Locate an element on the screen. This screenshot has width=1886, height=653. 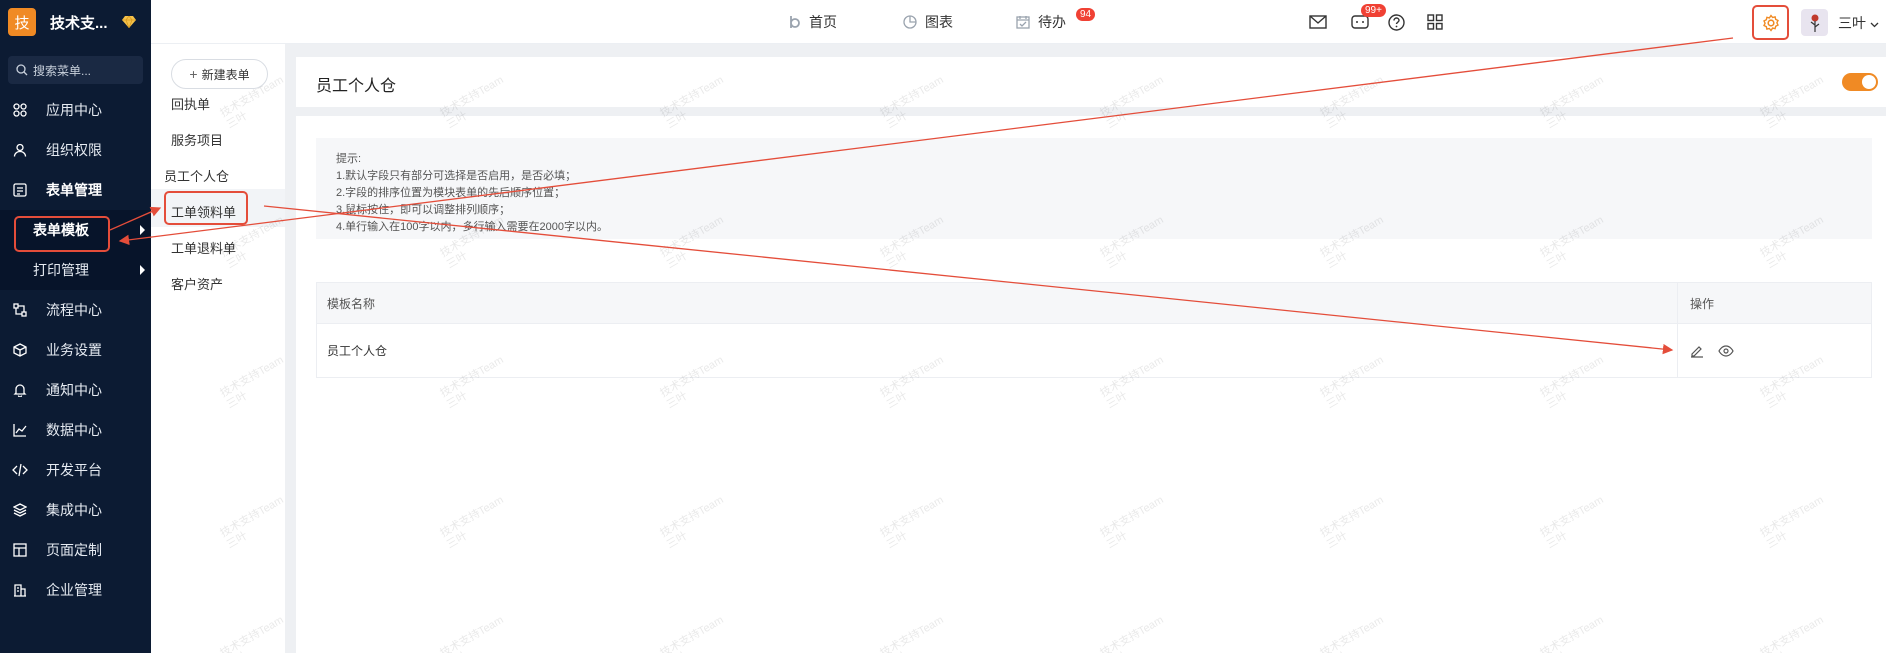
tab-charts: 图表 is located at coordinates (928, 22).